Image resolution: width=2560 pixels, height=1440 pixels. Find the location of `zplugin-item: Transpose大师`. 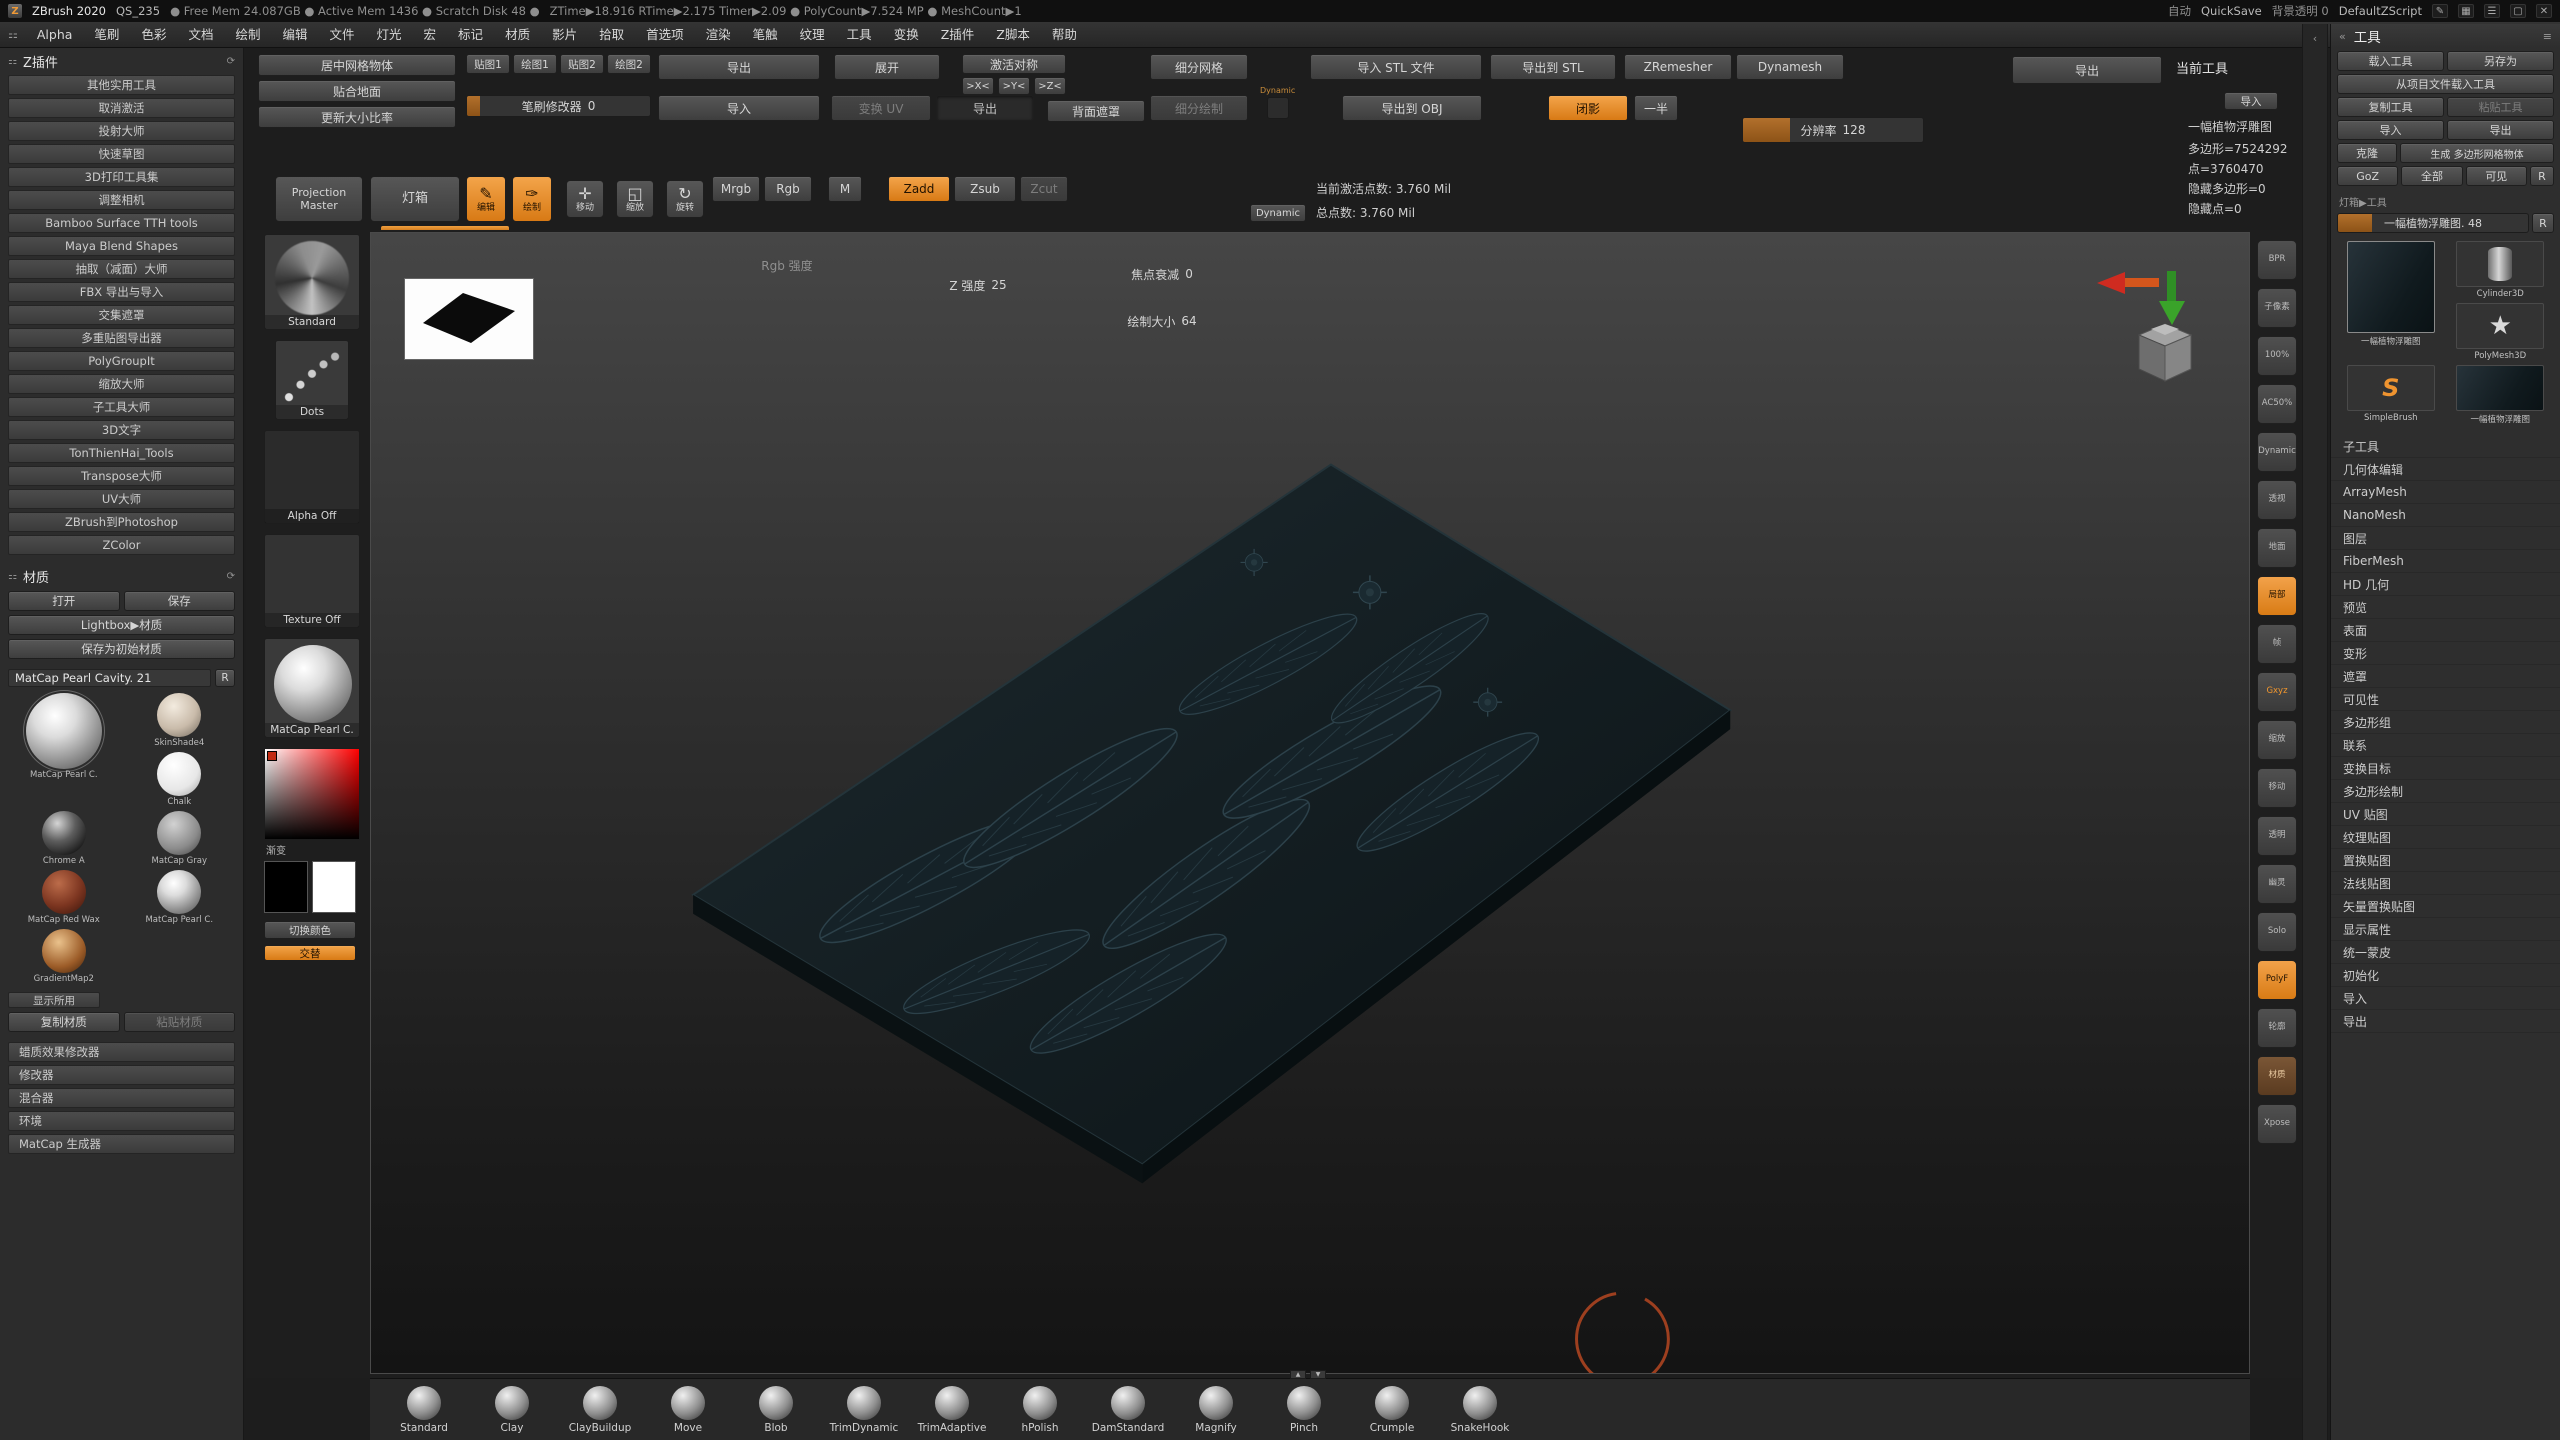

zplugin-item: Transpose大师 is located at coordinates (121, 476).